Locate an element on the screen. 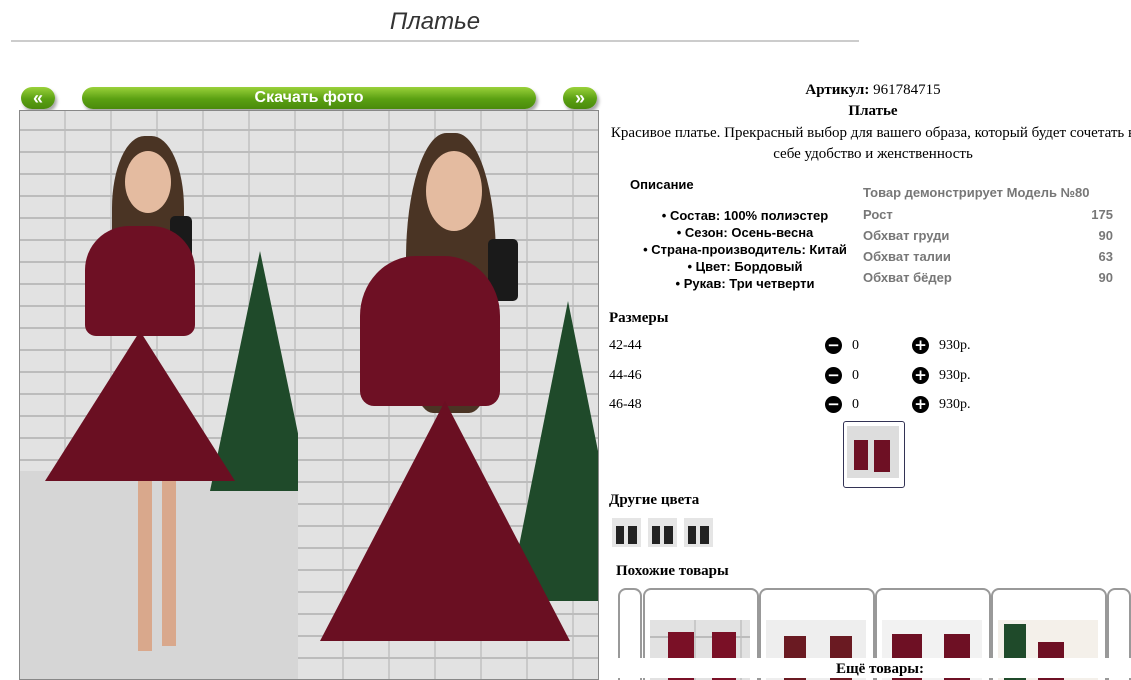 This screenshot has width=1131, height=680. size-row: 46-48 − 0 + 930р. is located at coordinates (809, 405).